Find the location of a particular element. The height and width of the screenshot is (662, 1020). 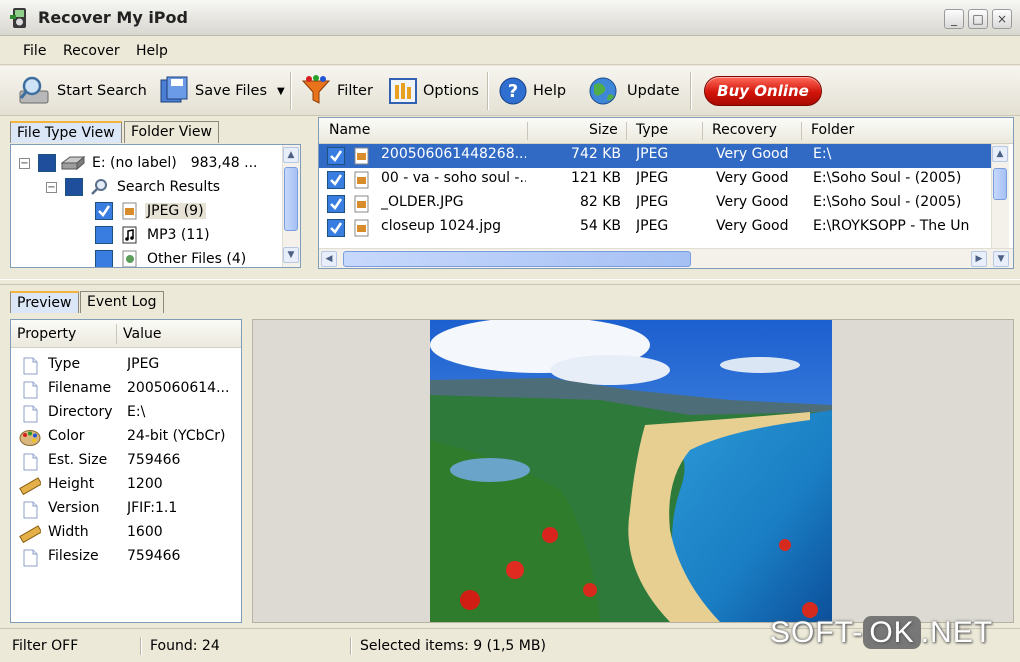

status-found: Found: 24 is located at coordinates (185, 646).